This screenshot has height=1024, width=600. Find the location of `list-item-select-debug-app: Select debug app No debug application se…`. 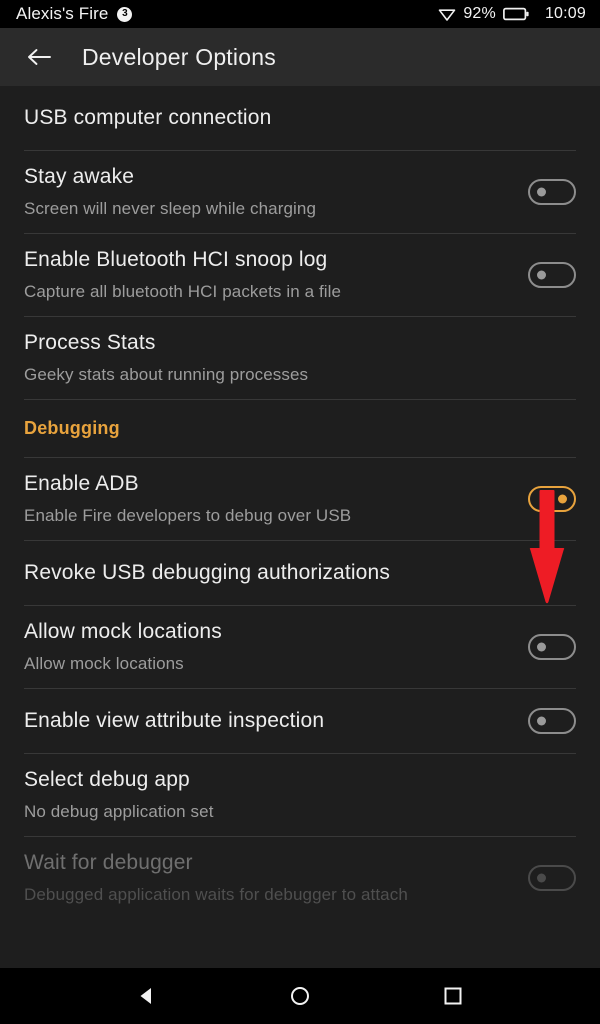

list-item-select-debug-app: Select debug app No debug application se… is located at coordinates (300, 795).